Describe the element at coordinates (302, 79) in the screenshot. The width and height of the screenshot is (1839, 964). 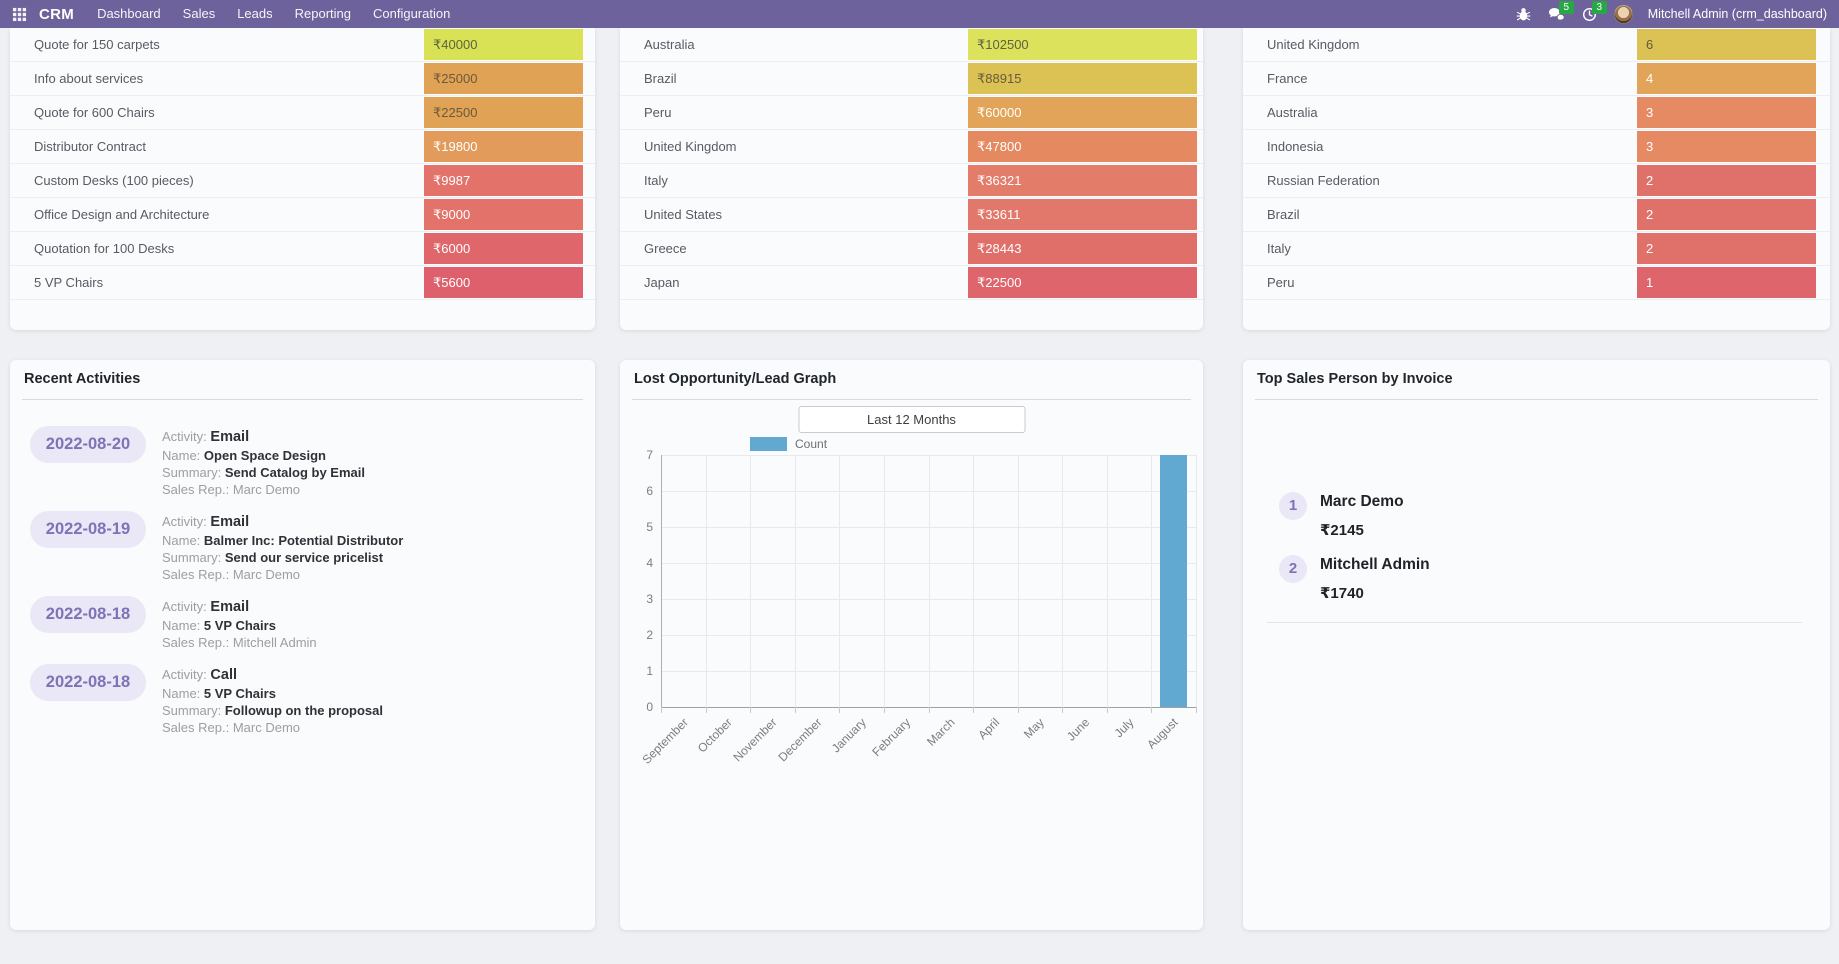
I see `table-row: Info about services ₹25000` at that location.